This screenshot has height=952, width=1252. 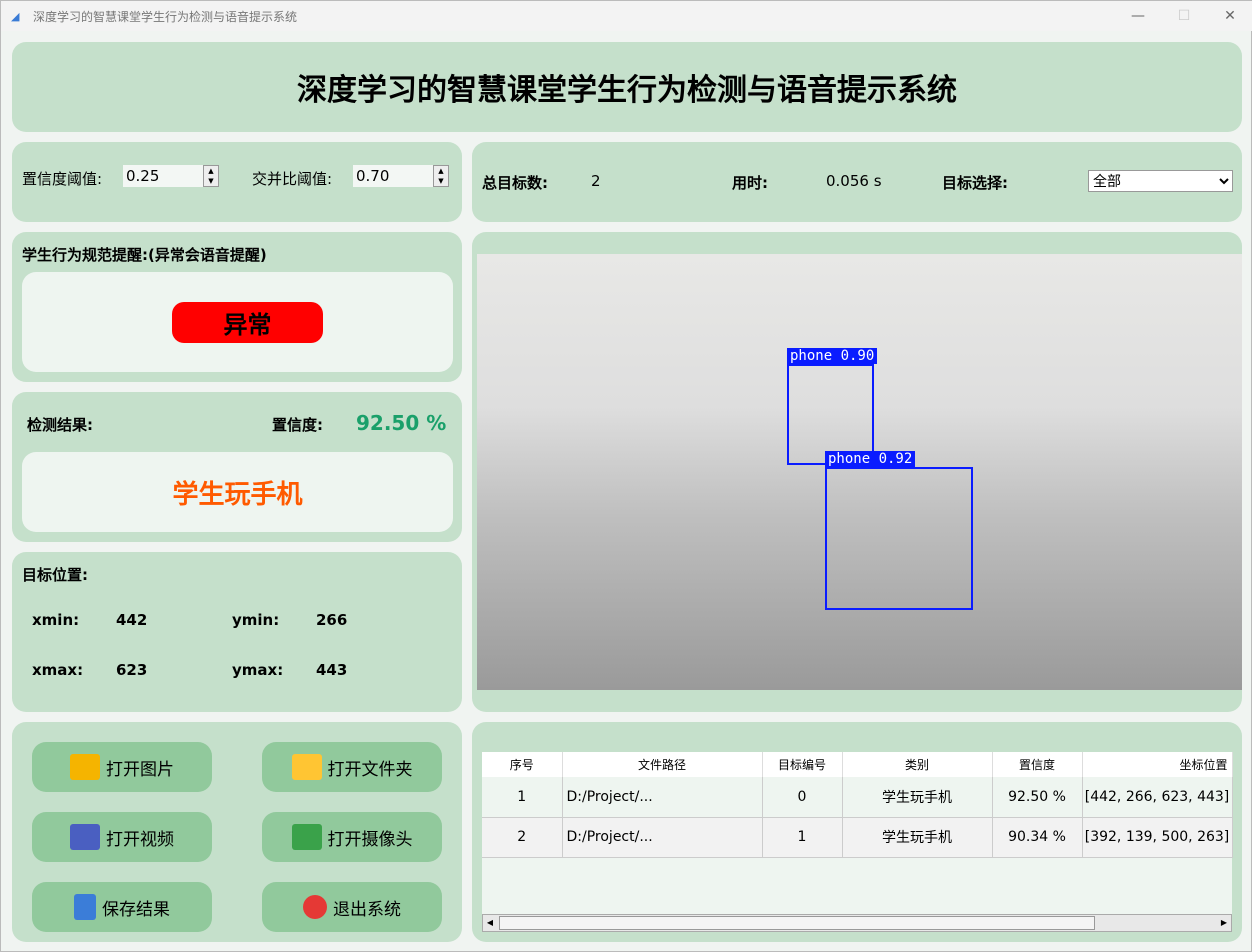 I want to click on page-title: 深度学习的智慧课堂学生行为检测与语音提示系统, so click(x=627, y=90).